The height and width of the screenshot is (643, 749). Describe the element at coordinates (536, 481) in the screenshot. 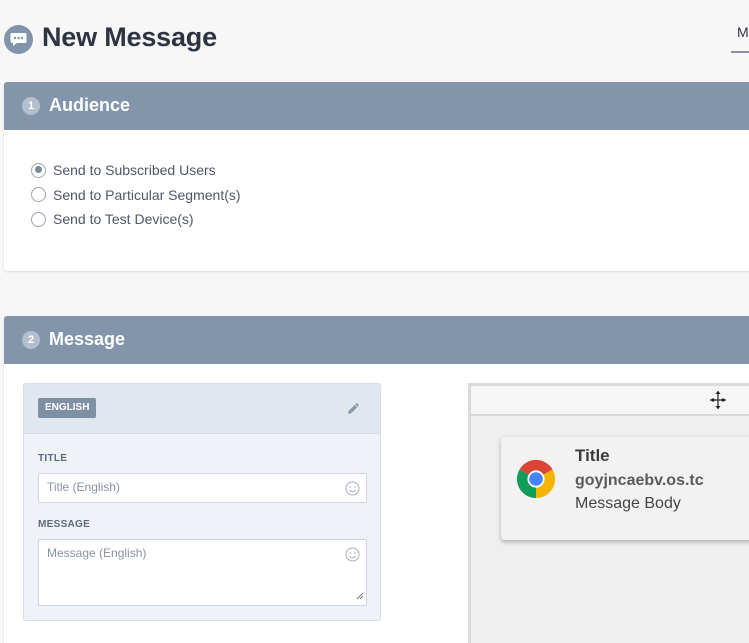

I see `chrome-icon` at that location.